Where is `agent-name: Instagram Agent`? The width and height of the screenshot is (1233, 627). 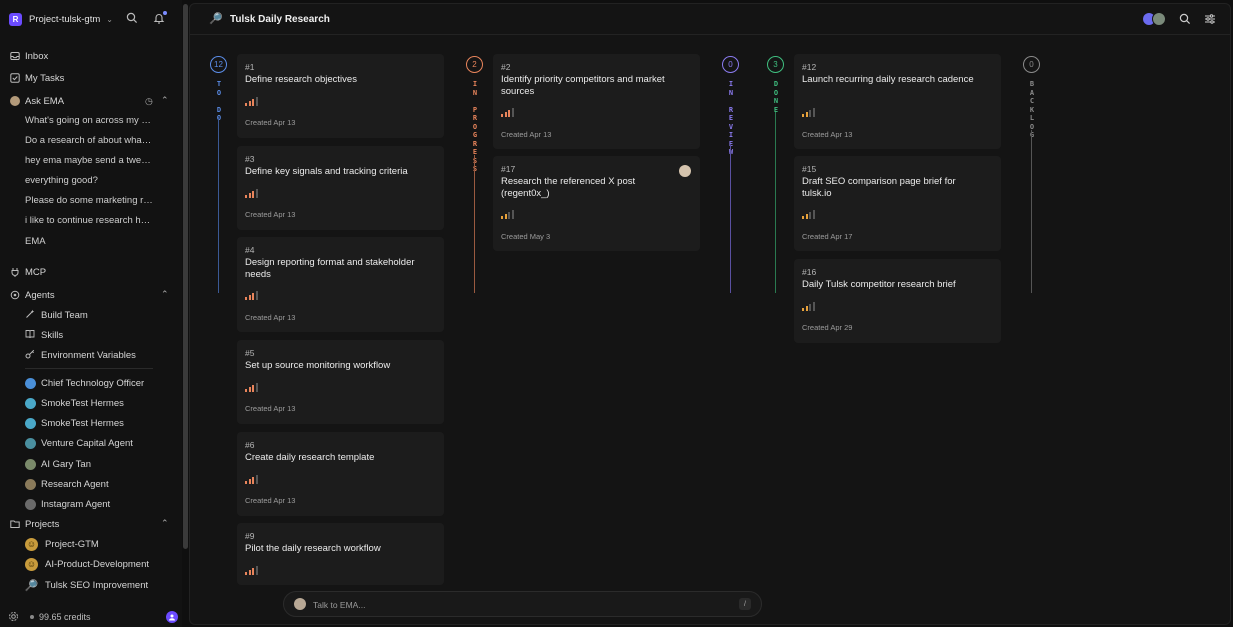 agent-name: Instagram Agent is located at coordinates (76, 504).